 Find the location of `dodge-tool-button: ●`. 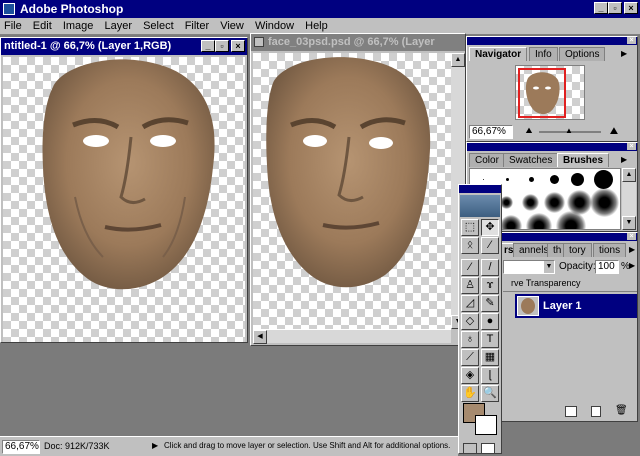

dodge-tool-button: ● is located at coordinates (490, 321).